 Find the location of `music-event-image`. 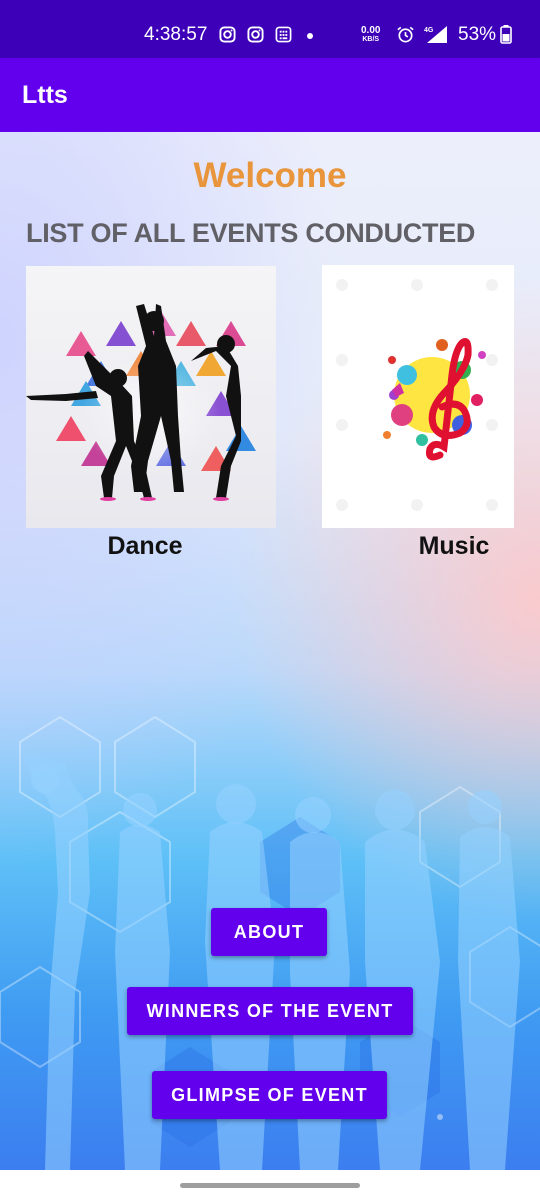

music-event-image is located at coordinates (418, 396).